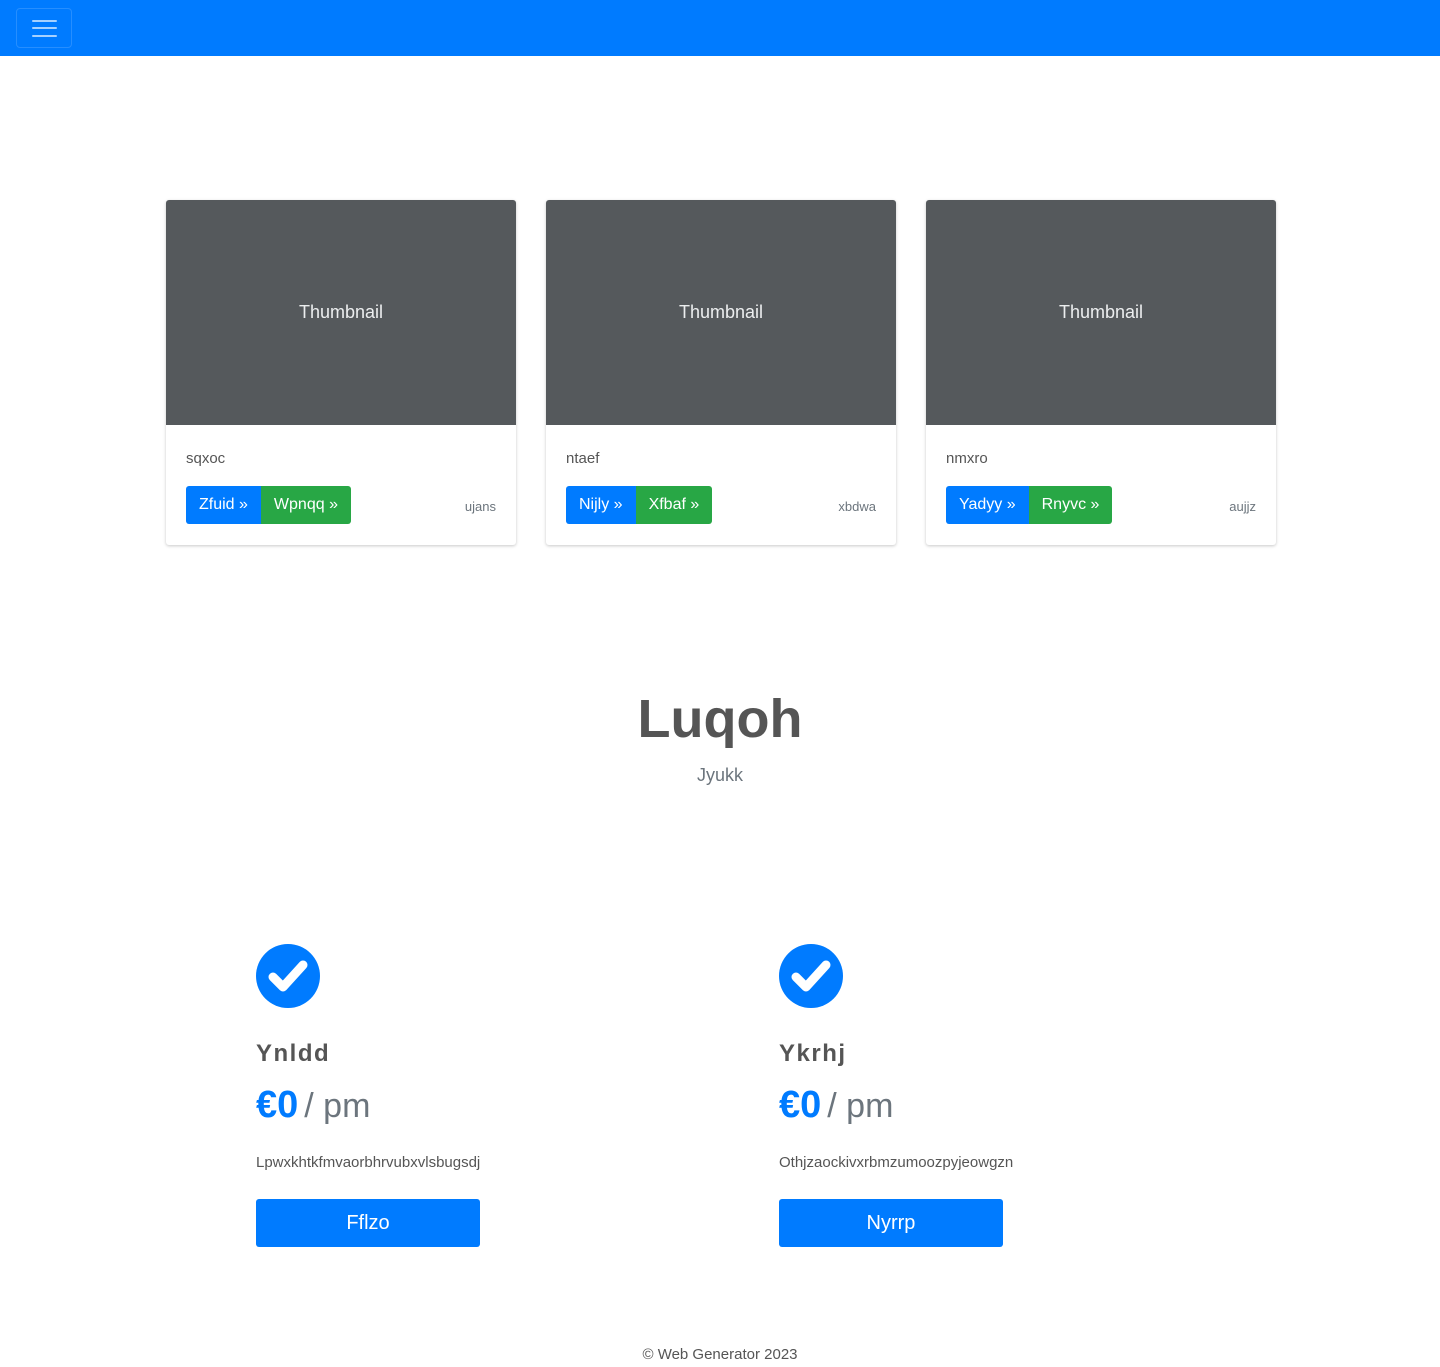 The image size is (1440, 1367). What do you see at coordinates (674, 505) in the screenshot?
I see `card-secondary-button: Xfbaf »` at bounding box center [674, 505].